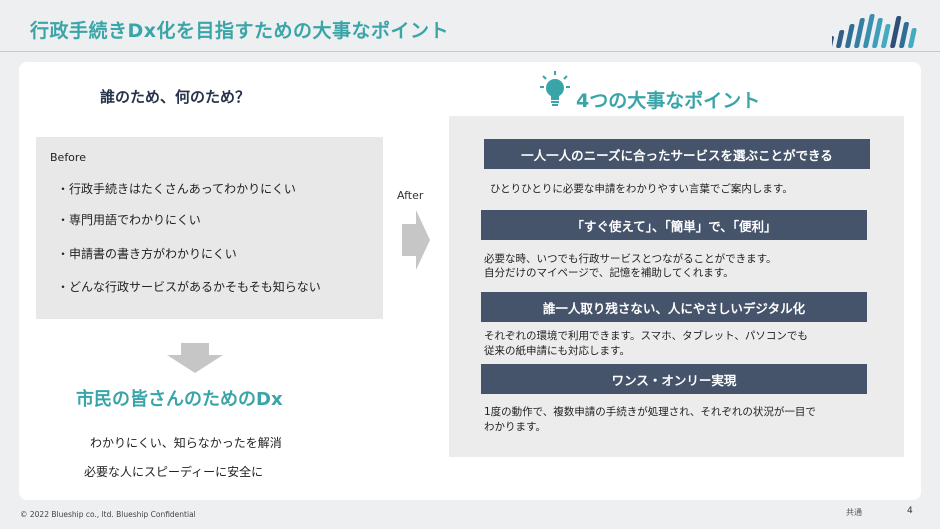  What do you see at coordinates (175, 97) in the screenshot?
I see `left-heading: 誰のため、何のため？` at bounding box center [175, 97].